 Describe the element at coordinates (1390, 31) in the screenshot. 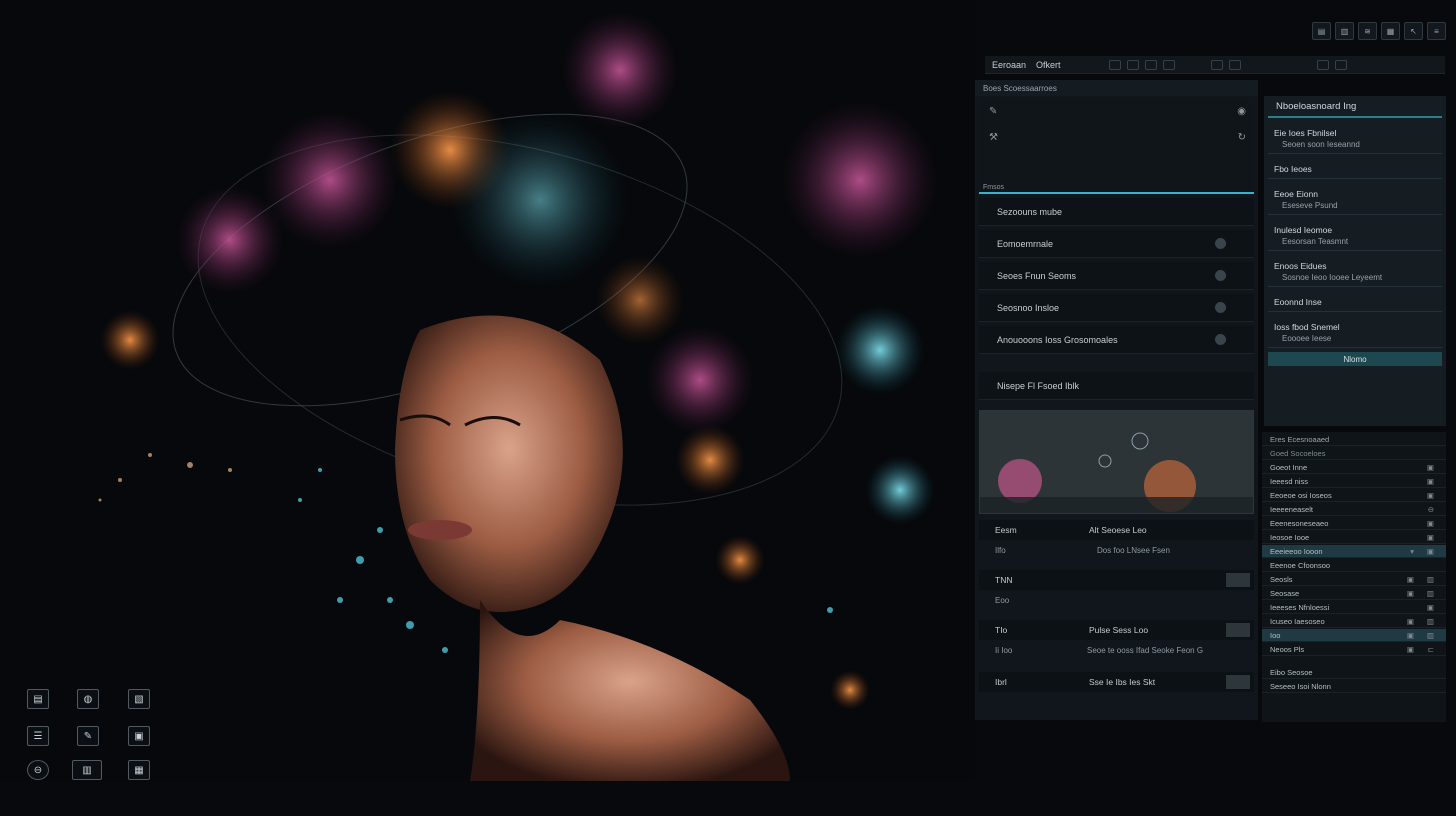

I see `table-icon: ▦` at that location.